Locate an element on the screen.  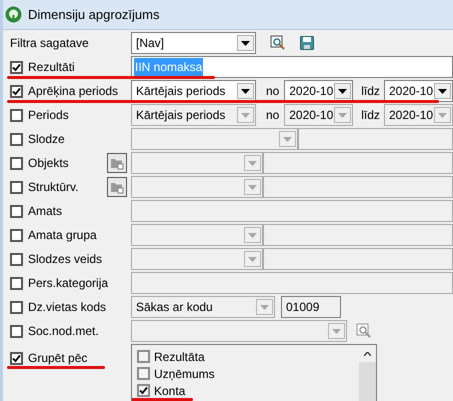
field-label: Objekts is located at coordinates (48, 163).